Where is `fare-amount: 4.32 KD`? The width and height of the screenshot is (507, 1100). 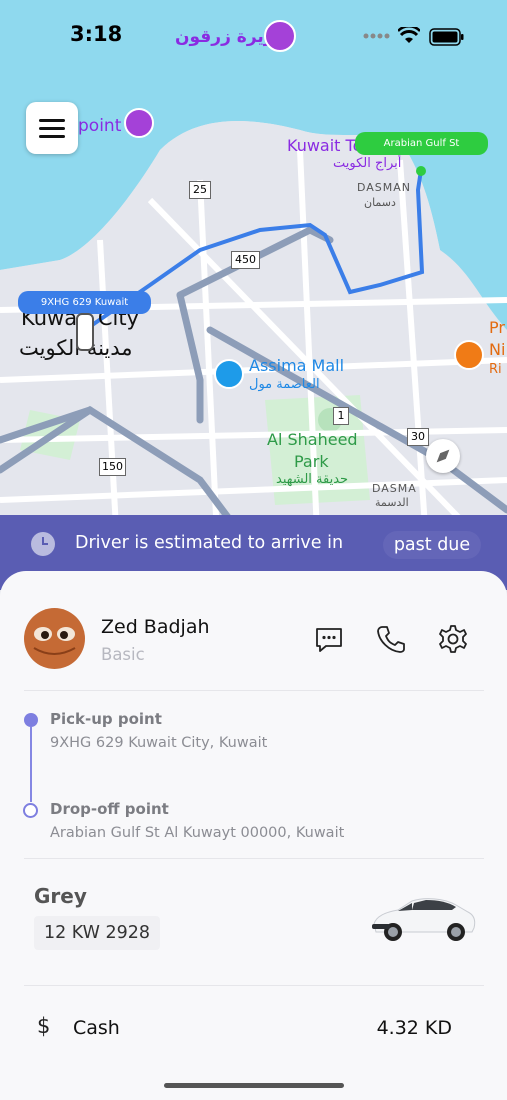 fare-amount: 4.32 KD is located at coordinates (414, 1028).